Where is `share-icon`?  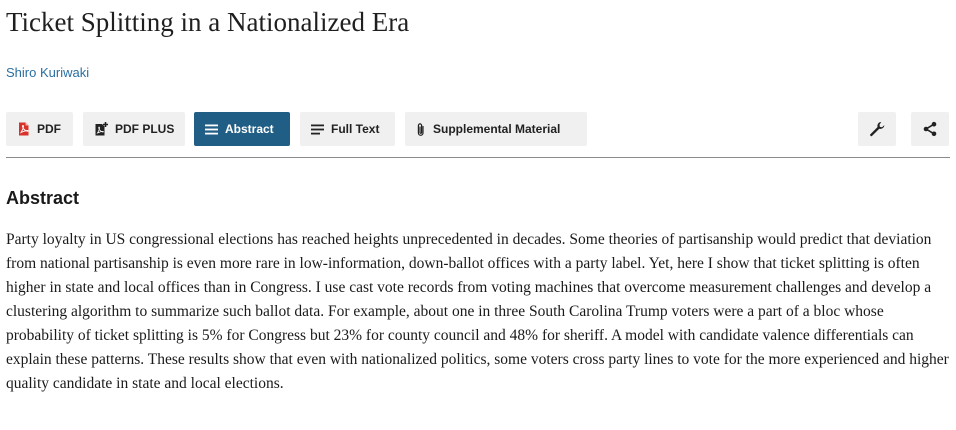 share-icon is located at coordinates (930, 129).